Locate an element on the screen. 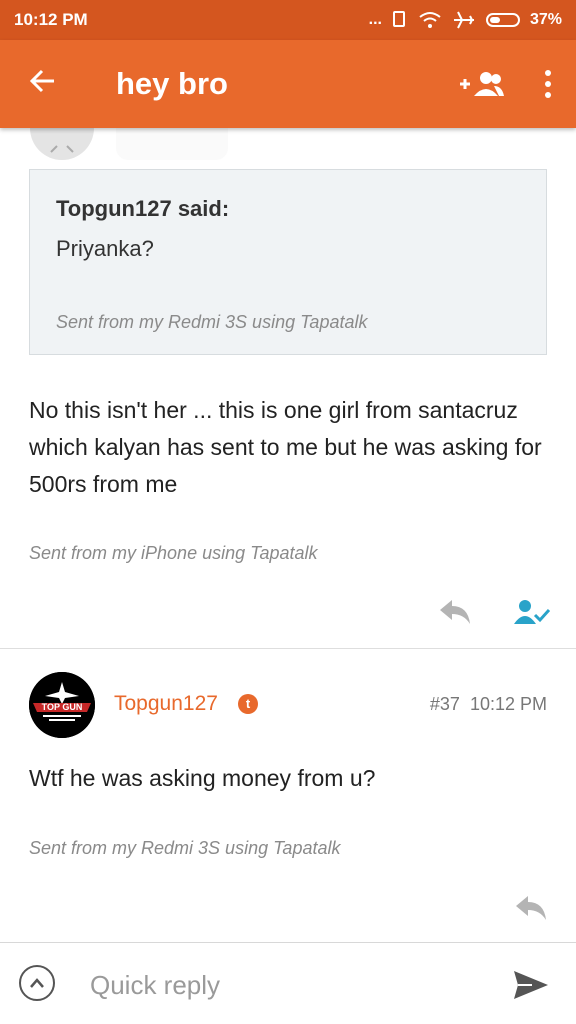 This screenshot has height=1024, width=576. quote-author: Topgun127 said: is located at coordinates (143, 208).